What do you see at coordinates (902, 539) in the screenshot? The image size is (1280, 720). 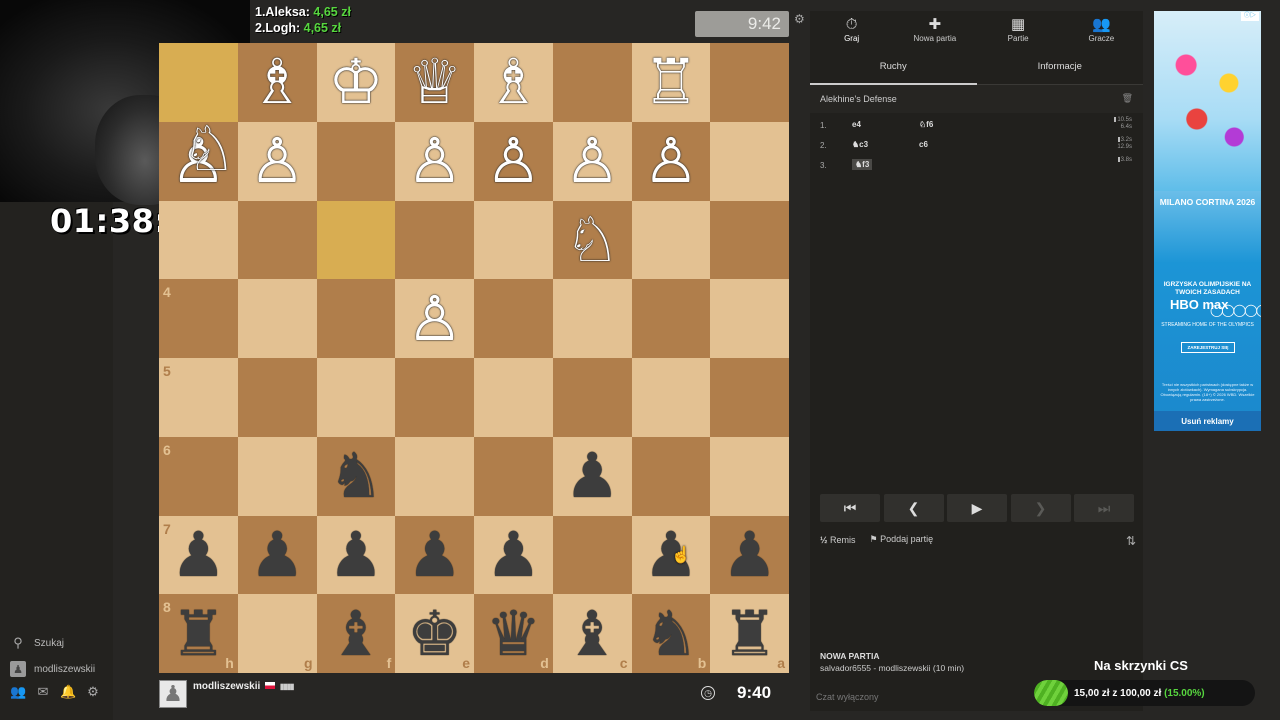 I see `resign-button: ⚑ Poddaj partię` at bounding box center [902, 539].